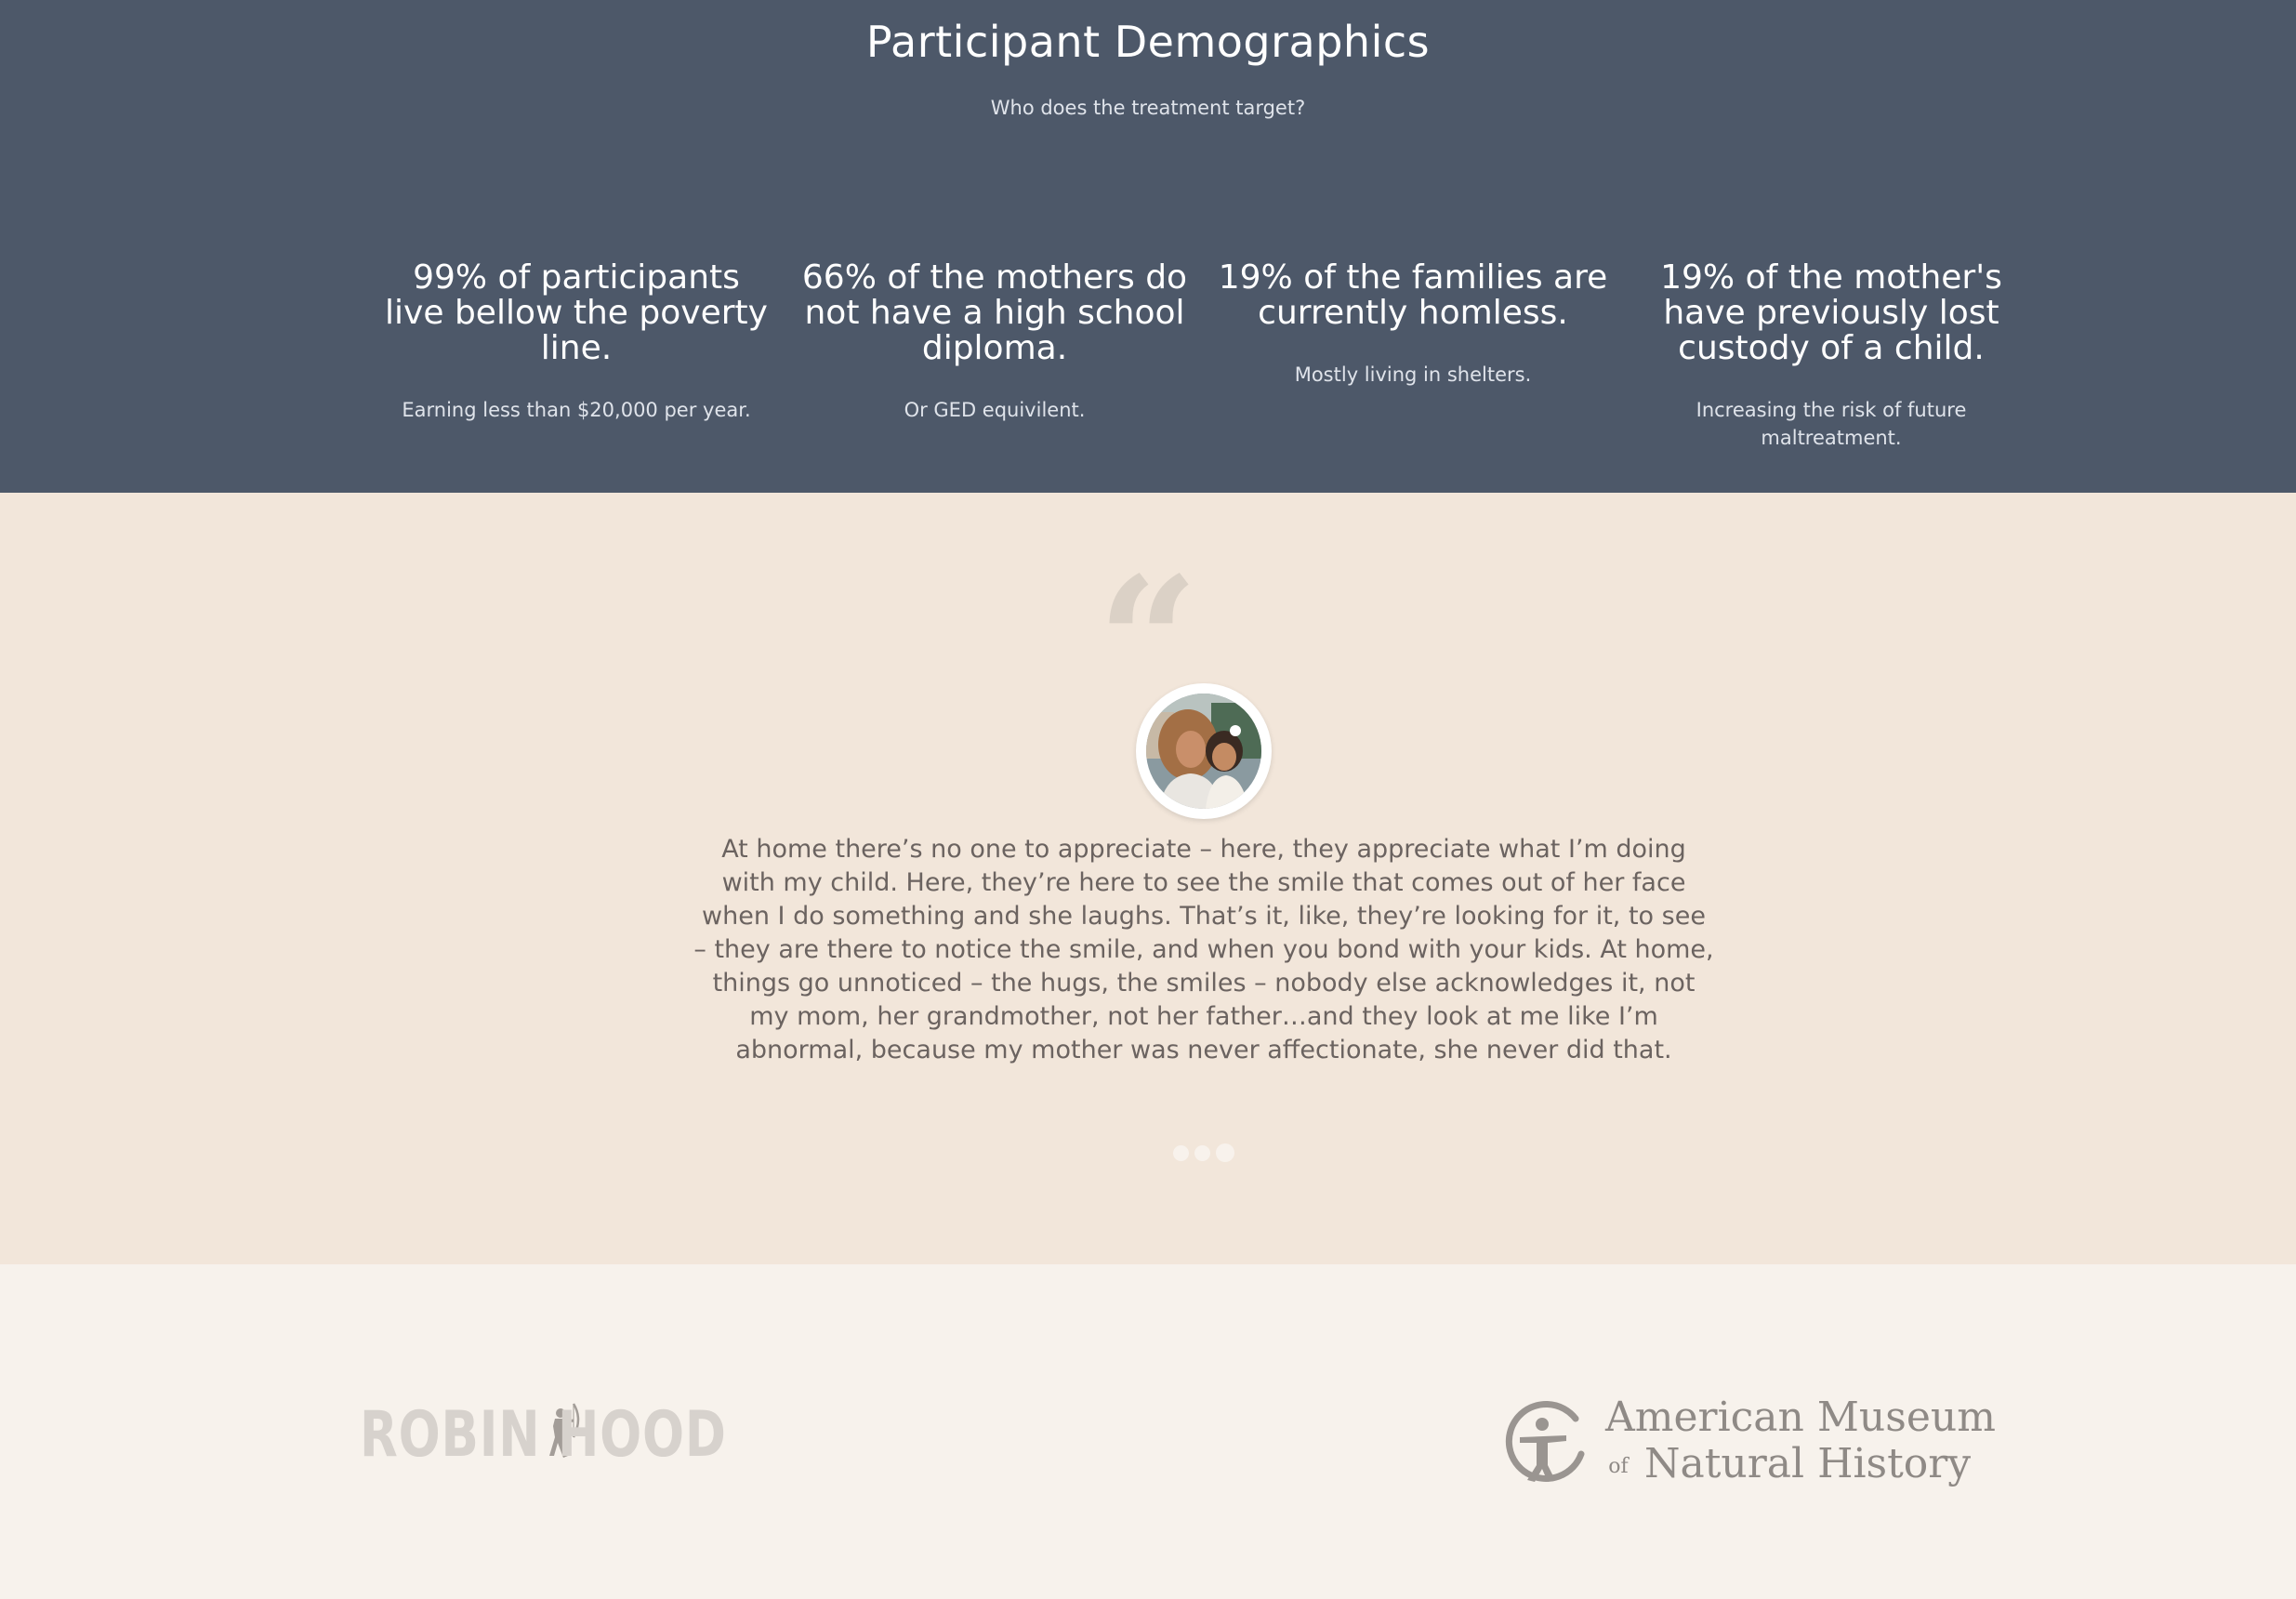  Describe the element at coordinates (1413, 375) in the screenshot. I see `stat-note: Mostly living in shelters.` at that location.